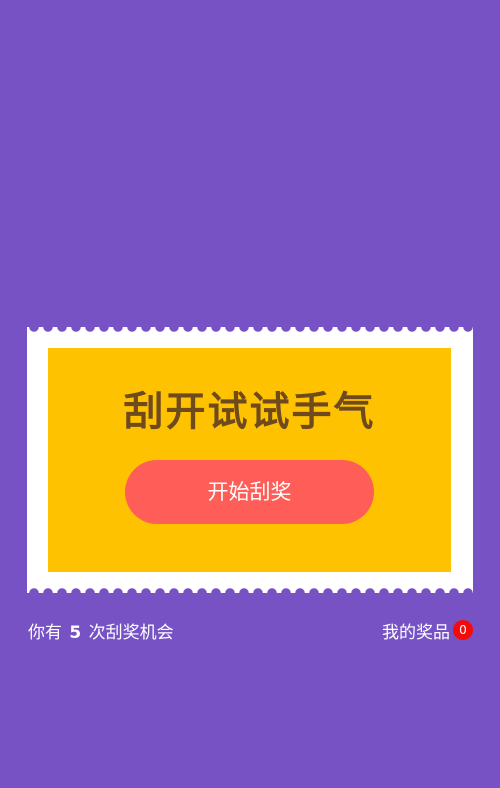  I want to click on ticket-bottom-edge, so click(250, 593).